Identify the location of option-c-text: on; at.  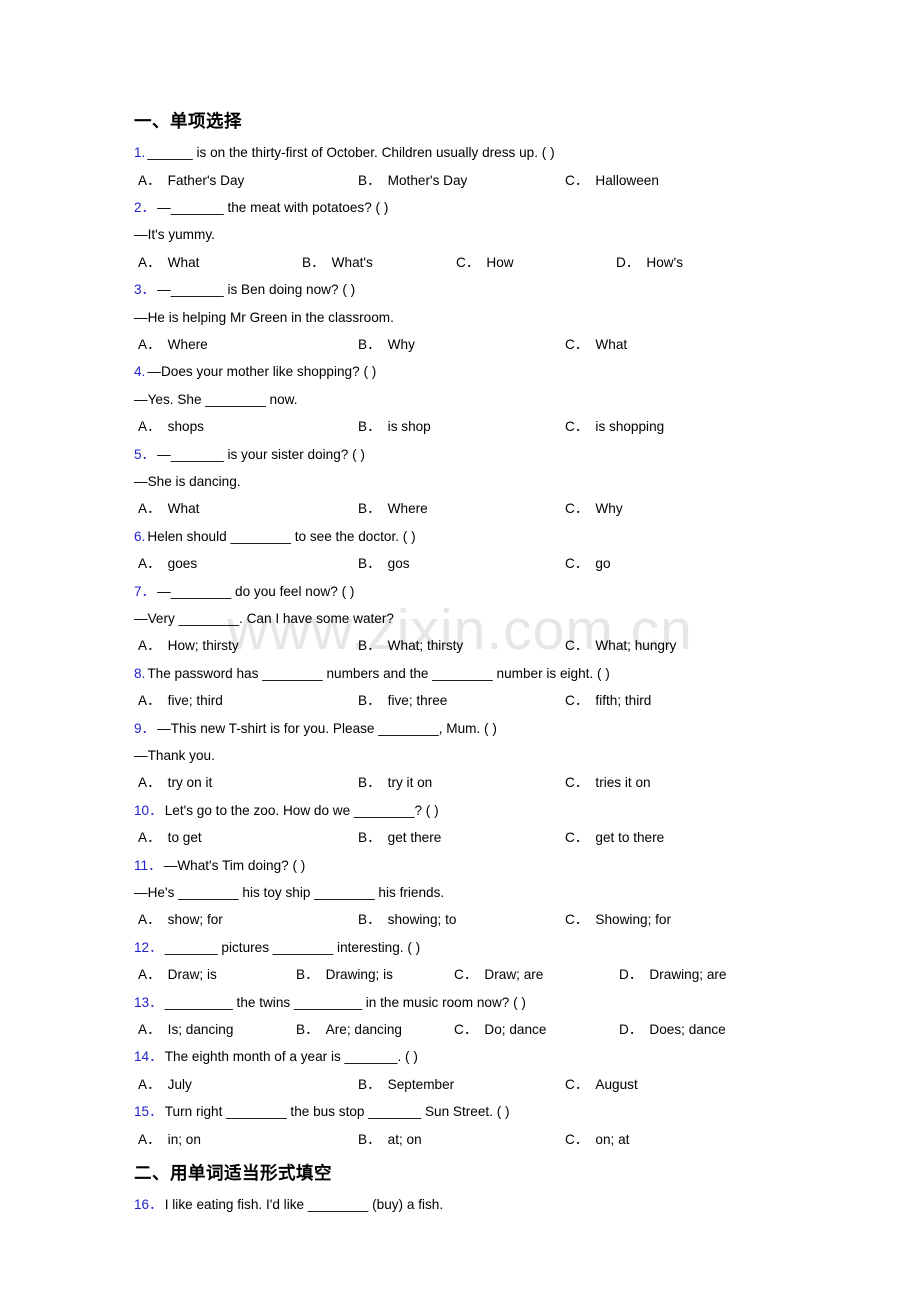
(612, 1139).